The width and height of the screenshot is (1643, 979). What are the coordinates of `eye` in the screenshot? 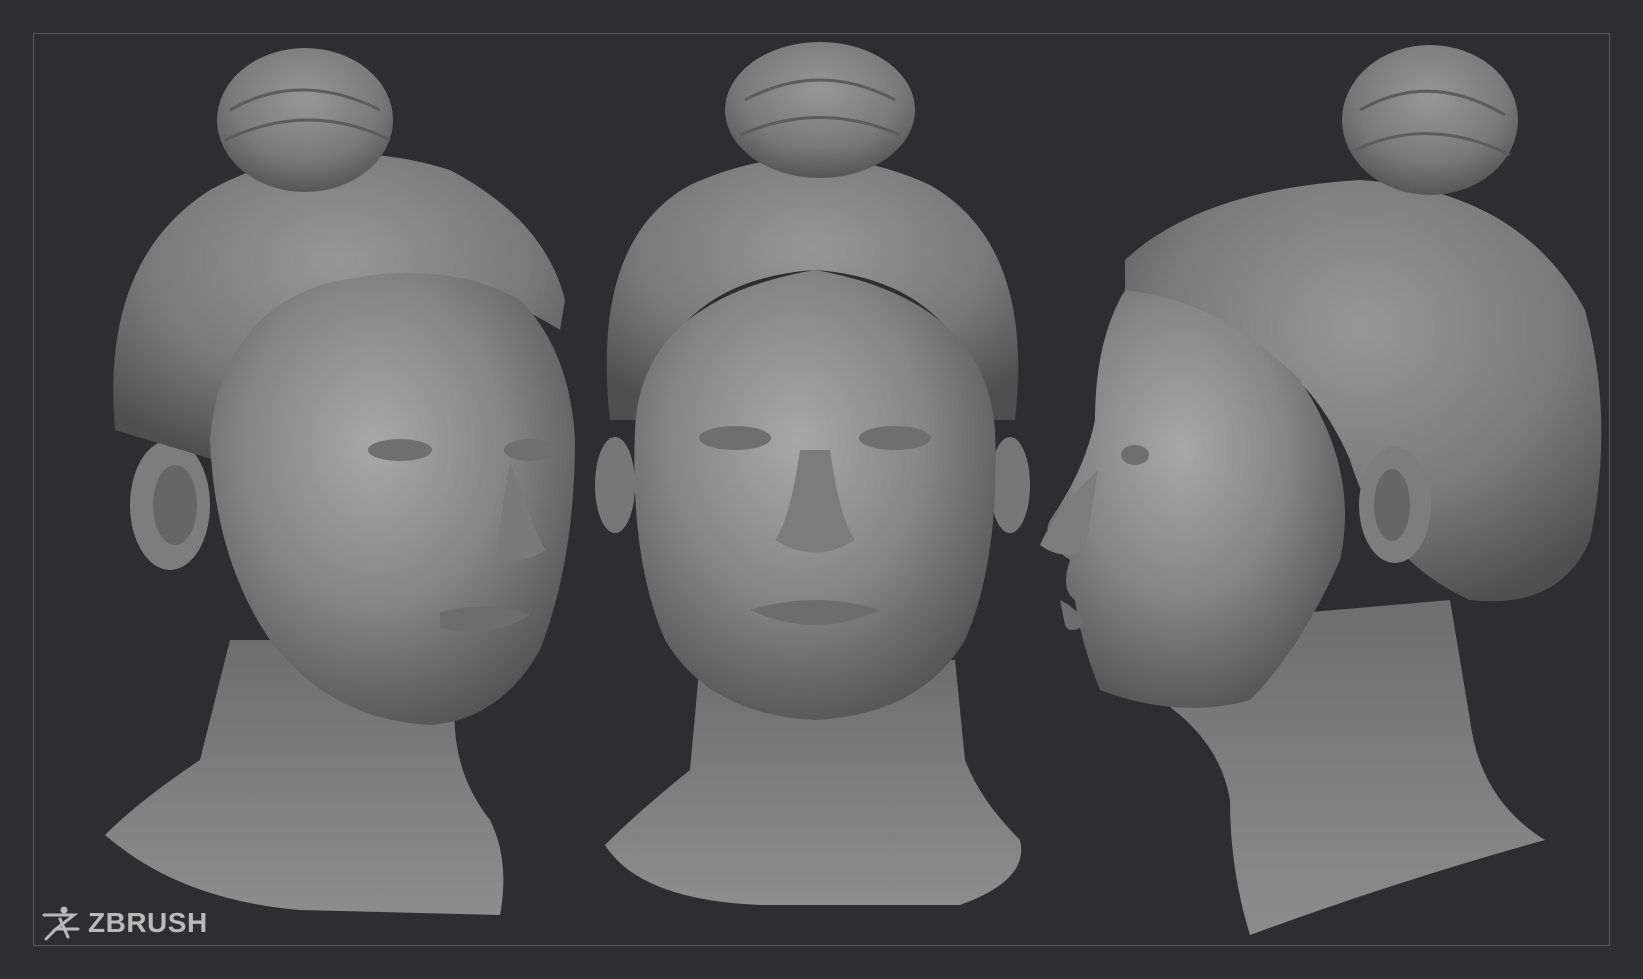 It's located at (1135, 455).